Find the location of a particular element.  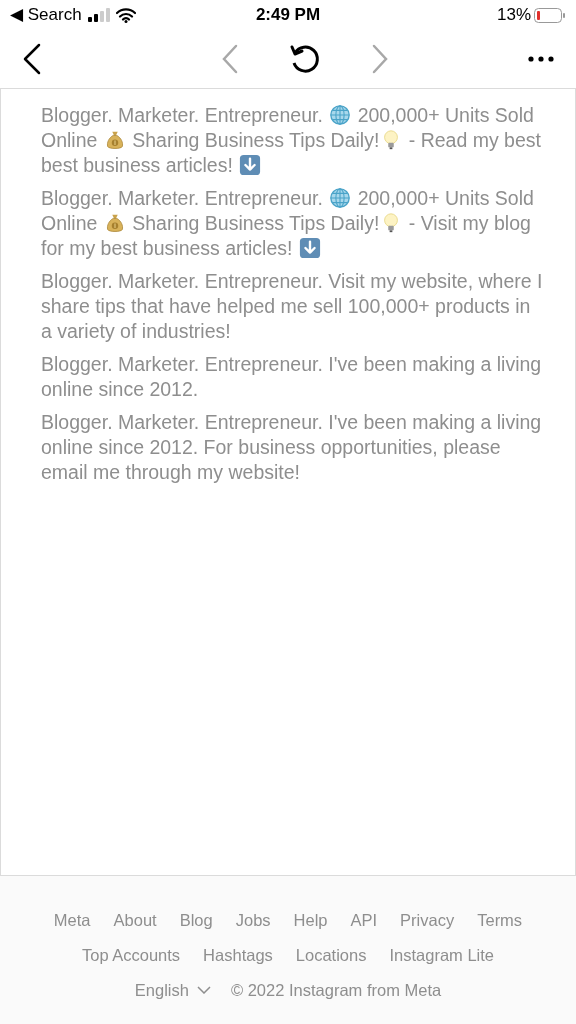

copyright-text: © 2022 Instagram from Meta is located at coordinates (336, 990).